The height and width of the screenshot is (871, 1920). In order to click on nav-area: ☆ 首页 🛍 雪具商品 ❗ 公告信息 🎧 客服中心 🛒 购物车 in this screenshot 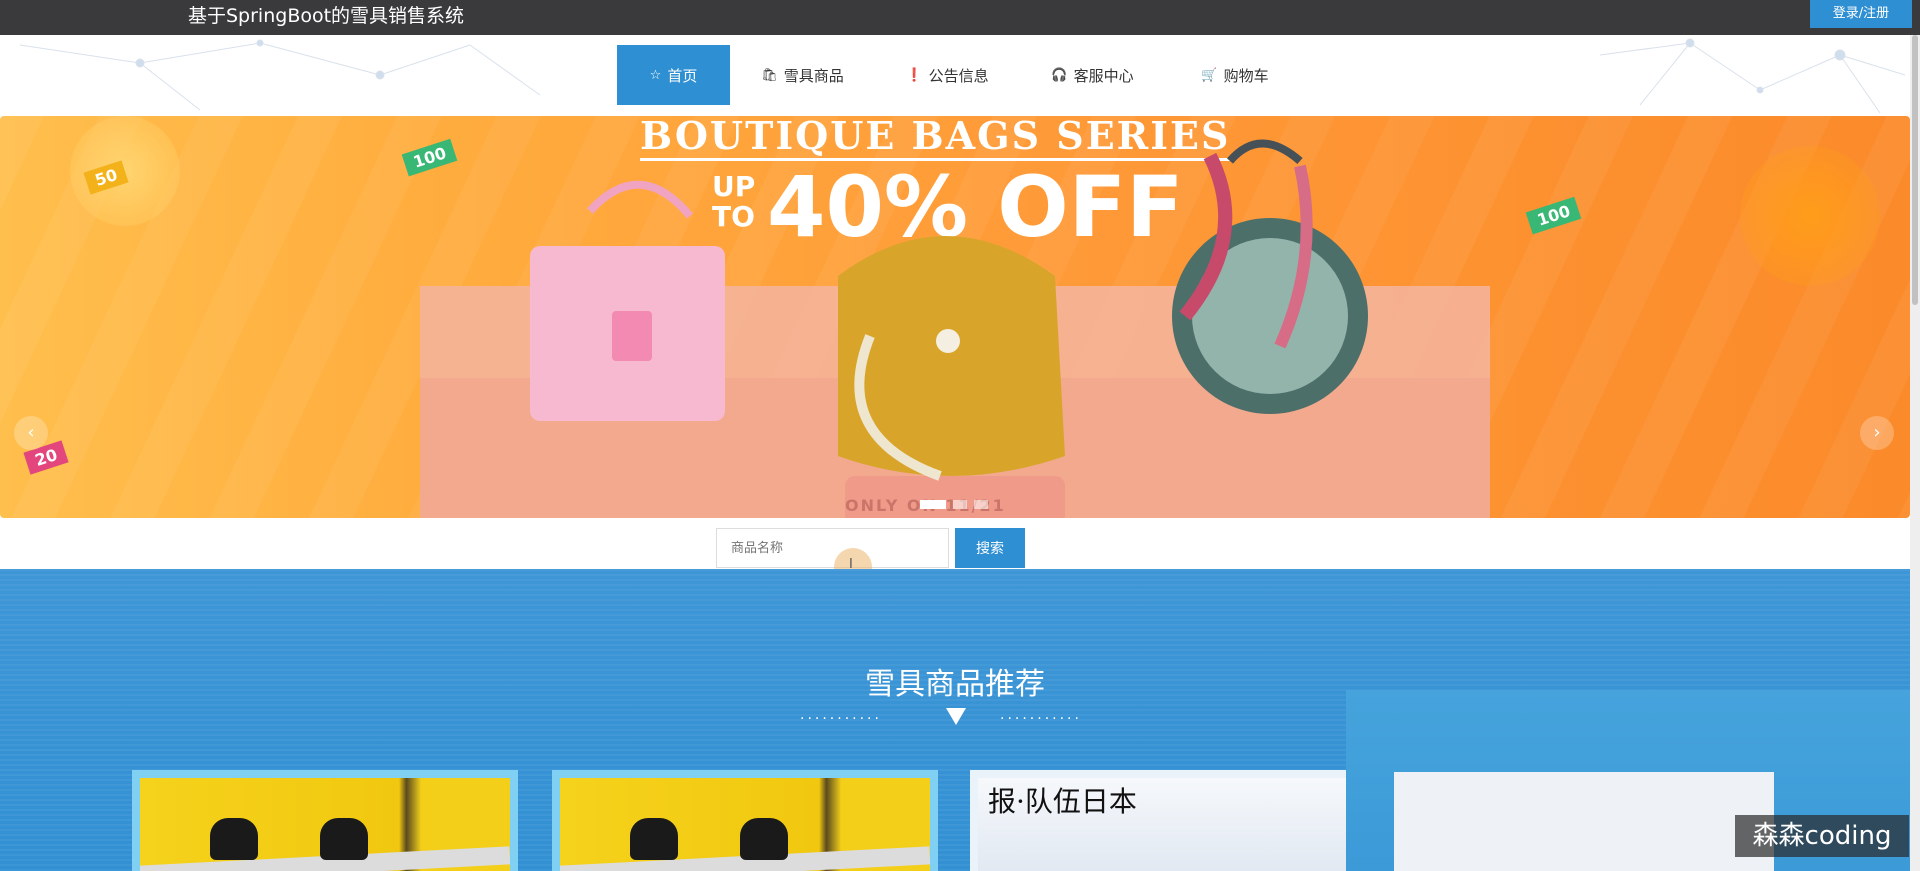, I will do `click(960, 75)`.